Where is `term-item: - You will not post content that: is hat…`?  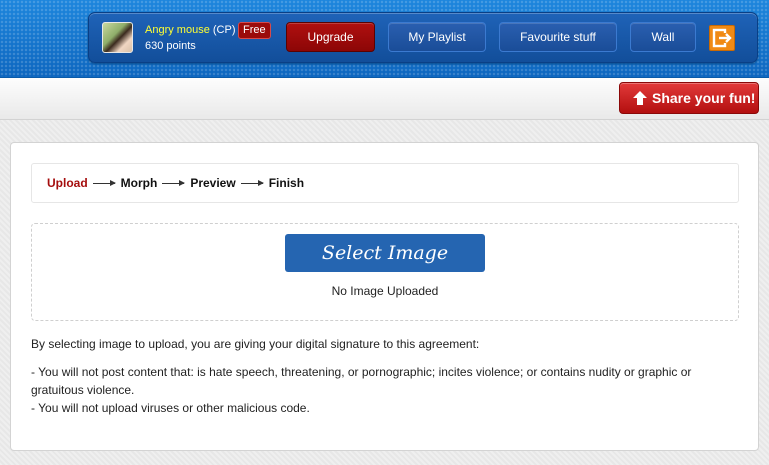 term-item: - You will not post content that: is hat… is located at coordinates (361, 381).